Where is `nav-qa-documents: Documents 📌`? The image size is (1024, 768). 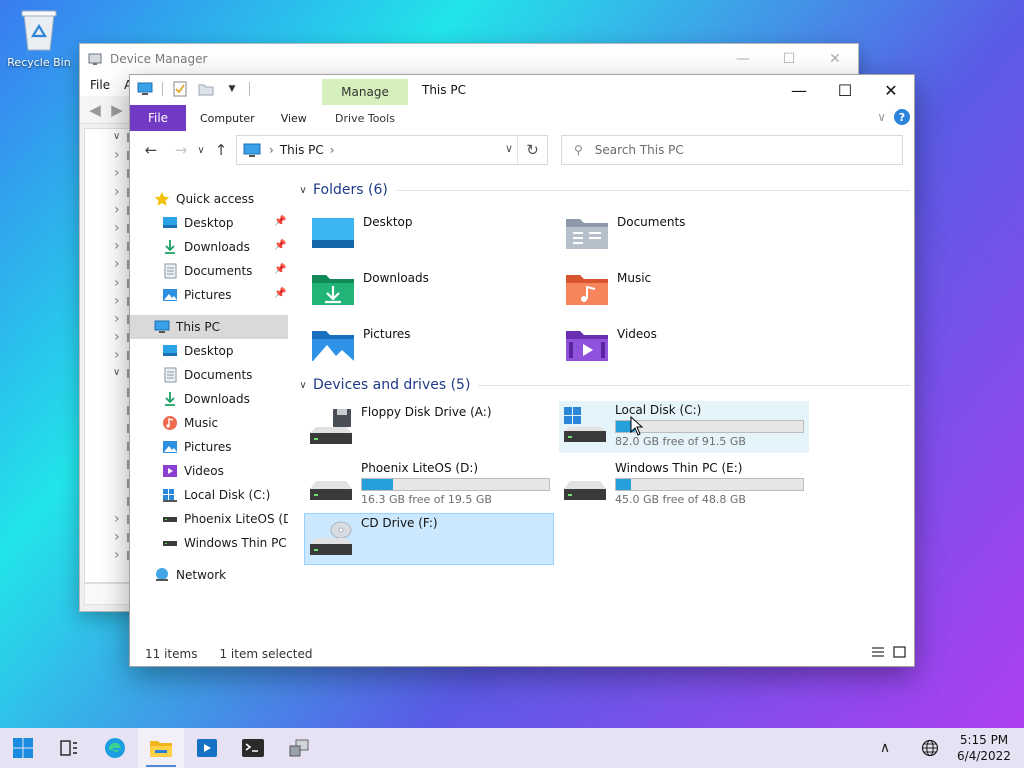 nav-qa-documents: Documents 📌 is located at coordinates (209, 271).